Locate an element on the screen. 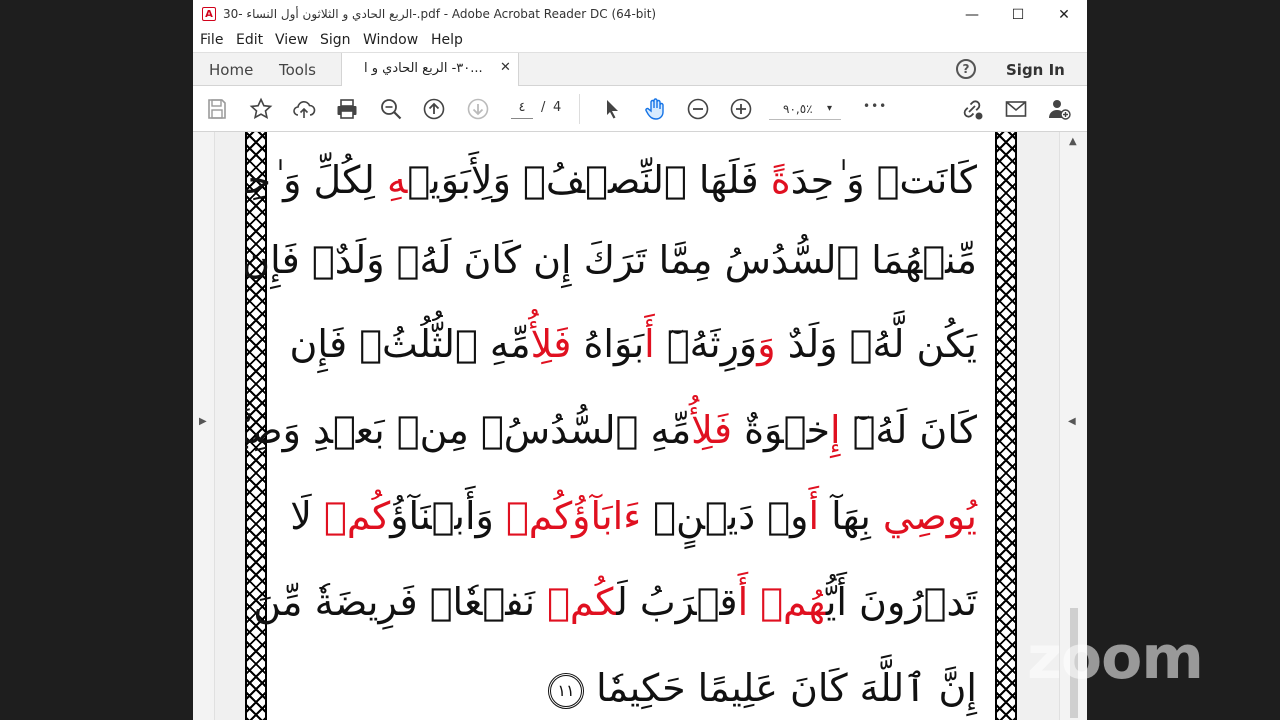  add-user-icon is located at coordinates (1059, 109).